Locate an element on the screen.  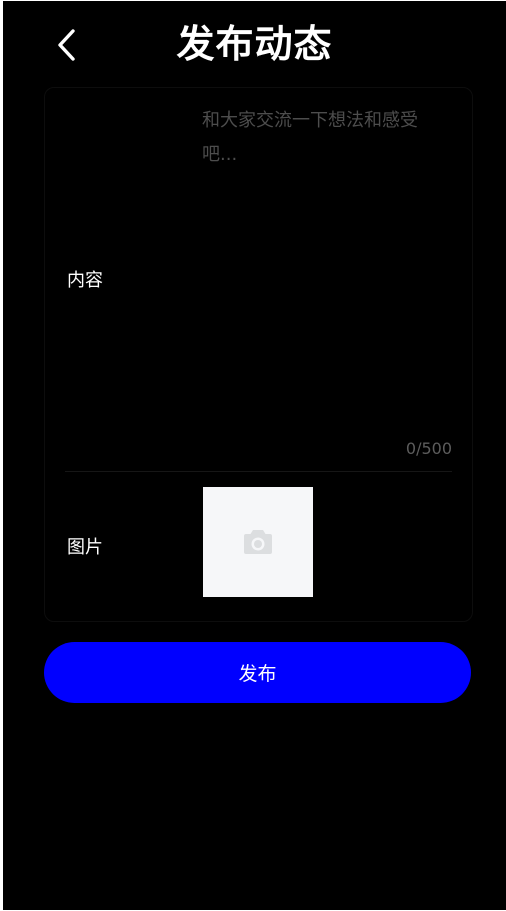
camera-icon is located at coordinates (258, 542).